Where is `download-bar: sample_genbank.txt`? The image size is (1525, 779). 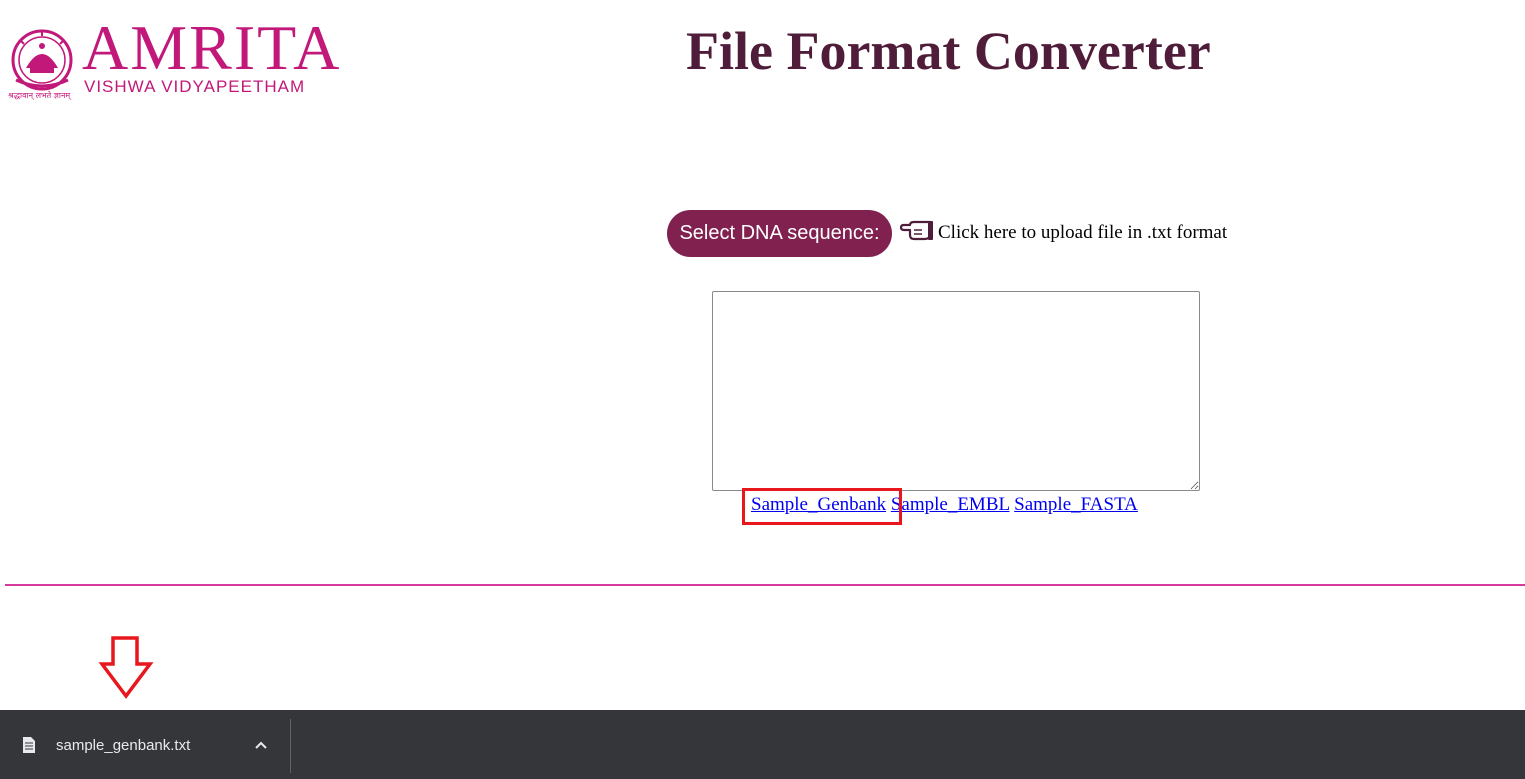
download-bar: sample_genbank.txt is located at coordinates (762, 744).